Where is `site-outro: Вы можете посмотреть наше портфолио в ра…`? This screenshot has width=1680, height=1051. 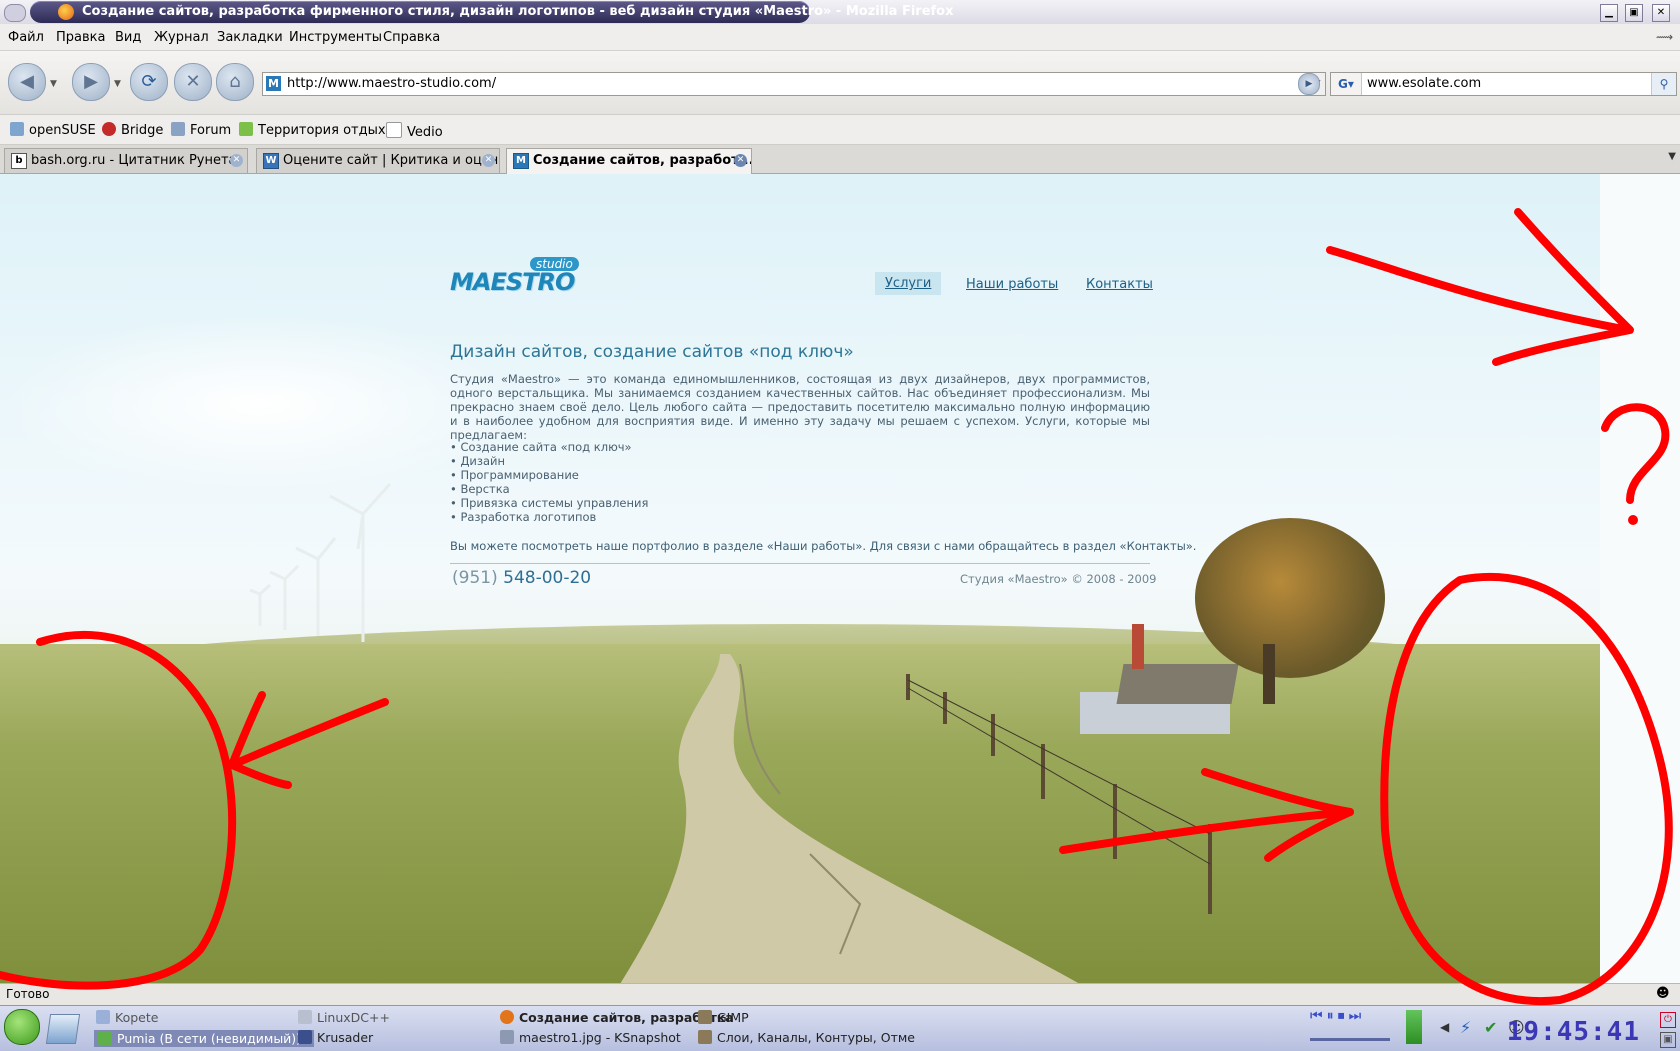
site-outro: Вы можете посмотреть наше портфолио в ра… is located at coordinates (823, 546).